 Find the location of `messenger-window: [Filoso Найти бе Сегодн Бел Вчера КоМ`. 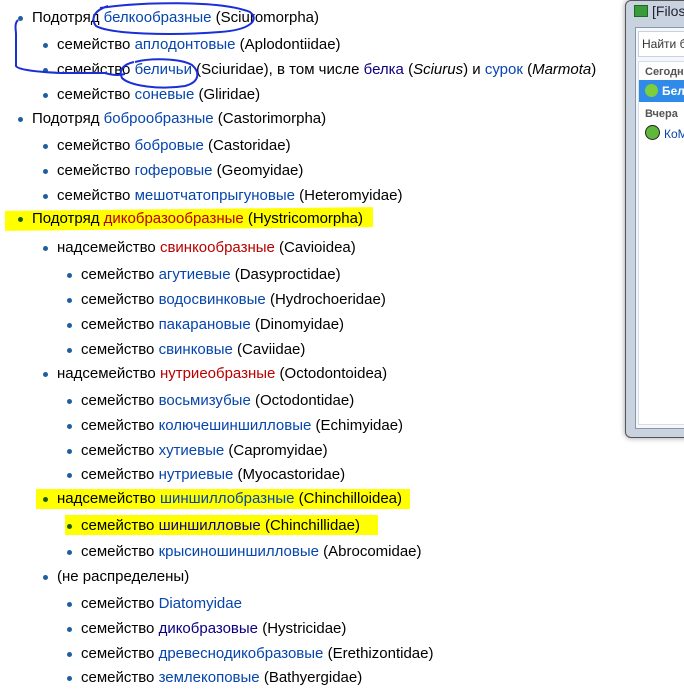

messenger-window: [Filoso Найти бе Сегодн Бел Вчера КоМ is located at coordinates (654, 219).